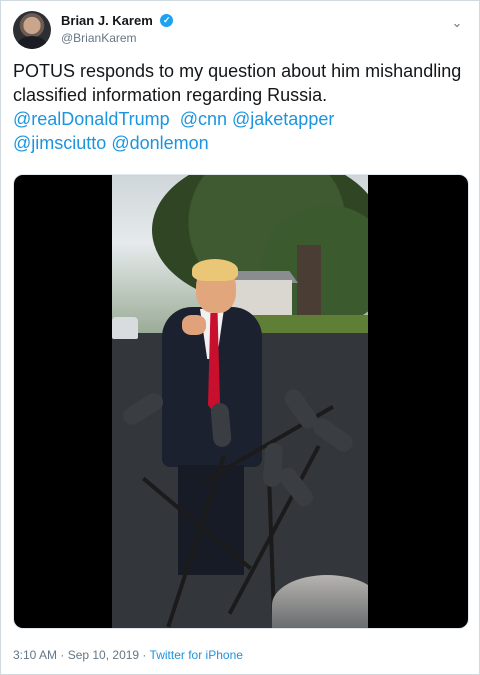 Image resolution: width=480 pixels, height=675 pixels. Describe the element at coordinates (241, 31) in the screenshot. I see `tweet-header: Brian J. Karem ✓ @BrianKarem ⌄` at that location.